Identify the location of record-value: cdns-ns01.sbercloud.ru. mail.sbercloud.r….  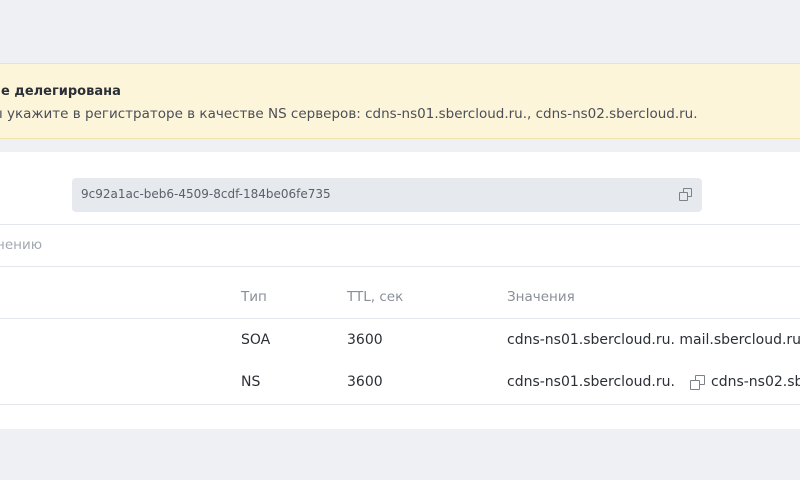
(653, 340).